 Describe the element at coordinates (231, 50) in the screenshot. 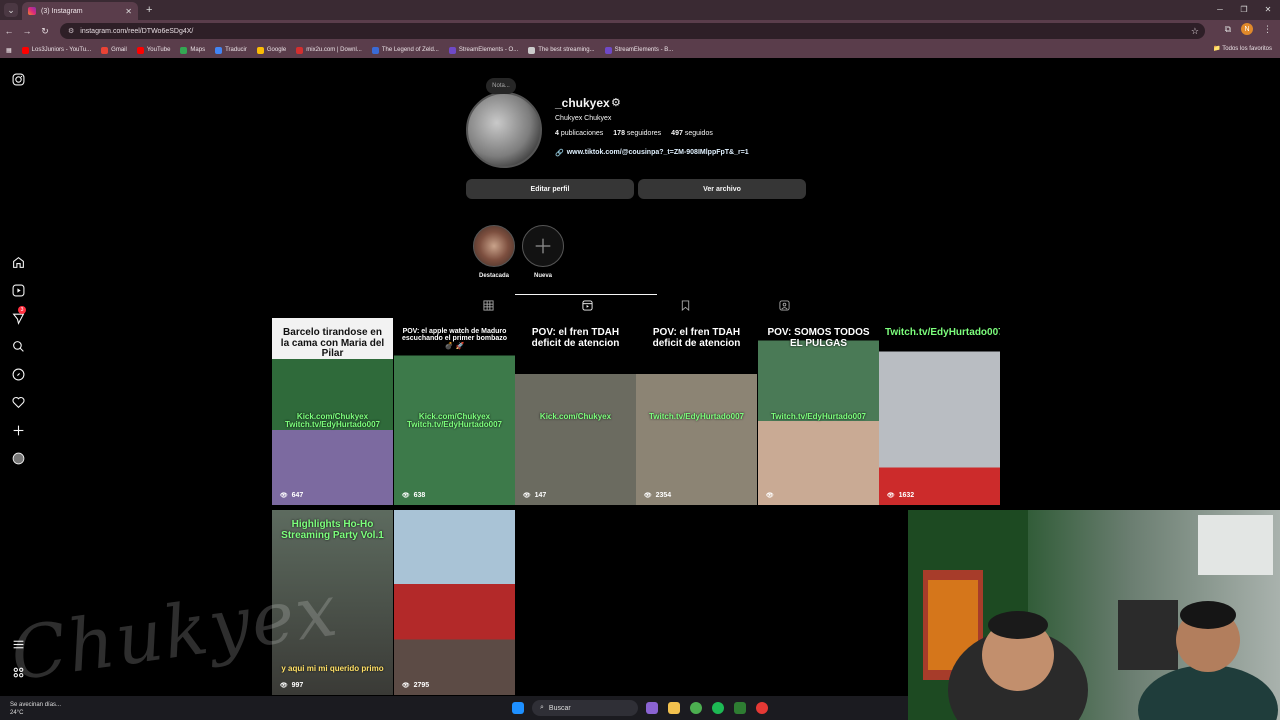

I see `bookmark-item: Traducir` at that location.